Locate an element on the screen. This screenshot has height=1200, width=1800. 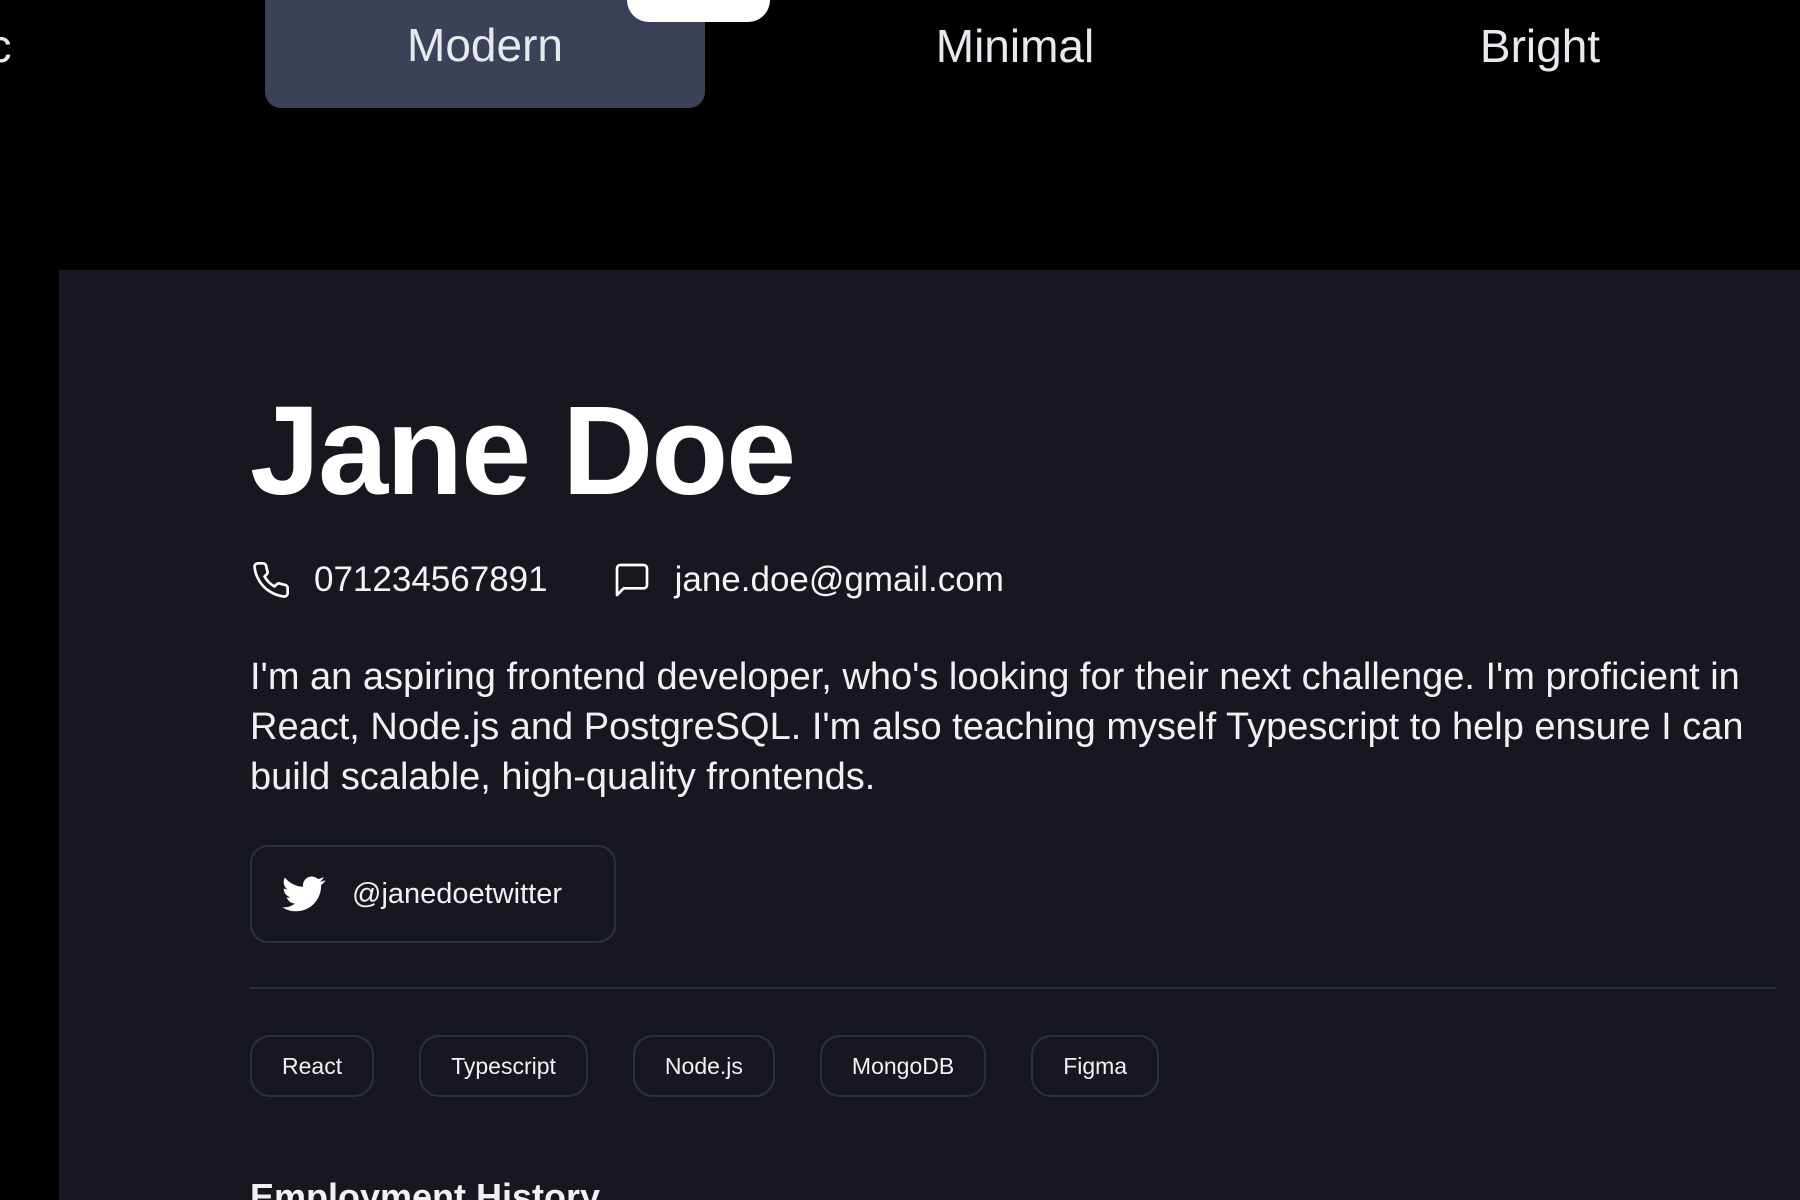
resume-name: Jane Doe is located at coordinates (523, 450).